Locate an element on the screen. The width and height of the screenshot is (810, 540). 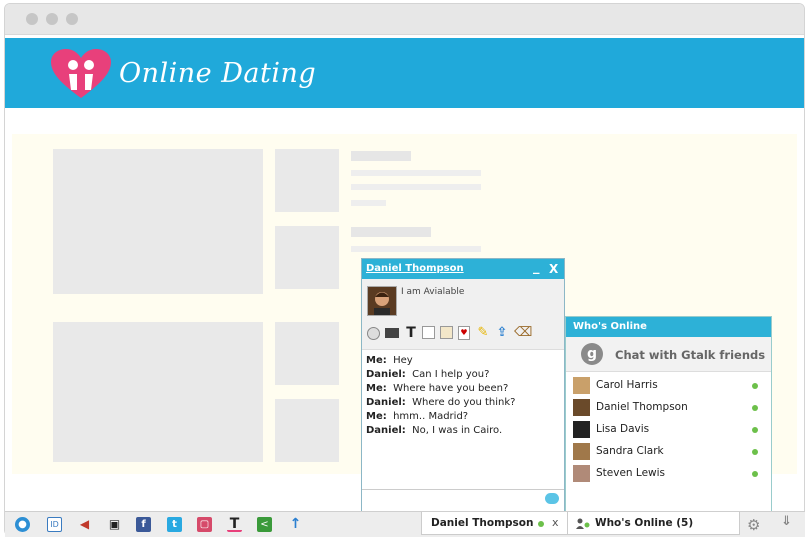
chat-contact-name: Daniel Thompson is located at coordinates (415, 268).